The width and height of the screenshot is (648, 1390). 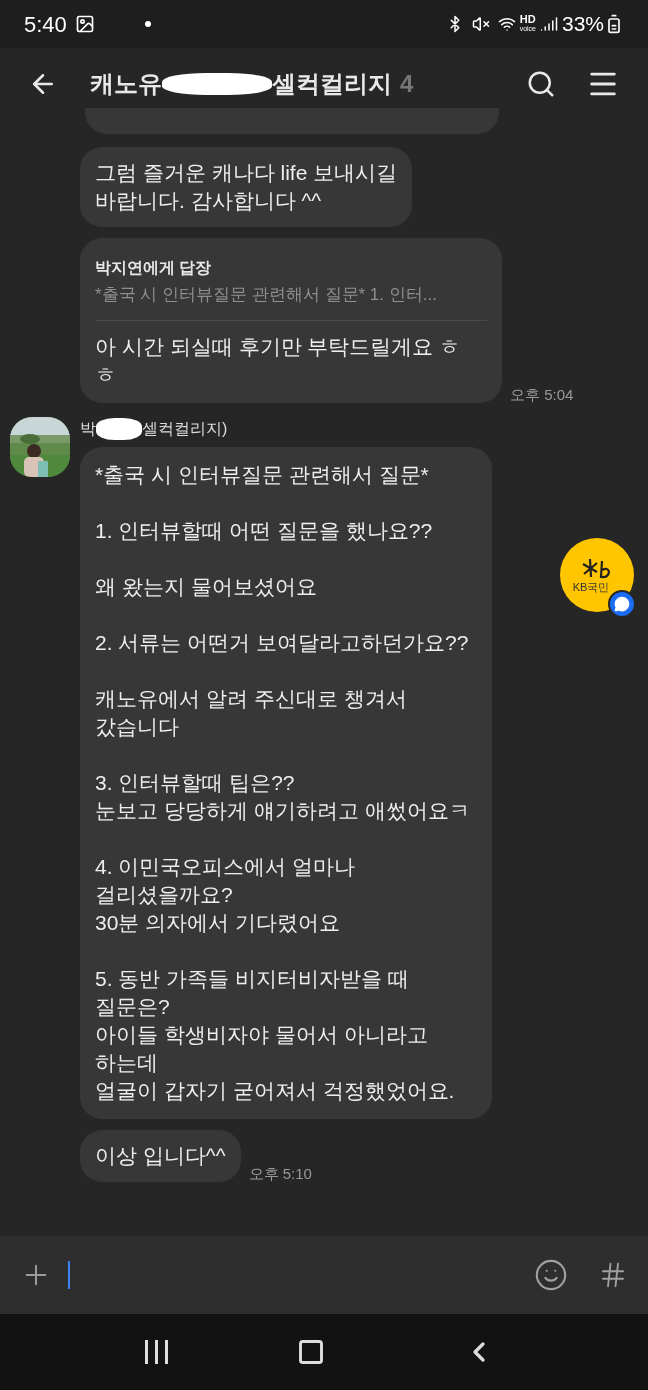 What do you see at coordinates (597, 575) in the screenshot?
I see `kb-floating-button: KB국민` at bounding box center [597, 575].